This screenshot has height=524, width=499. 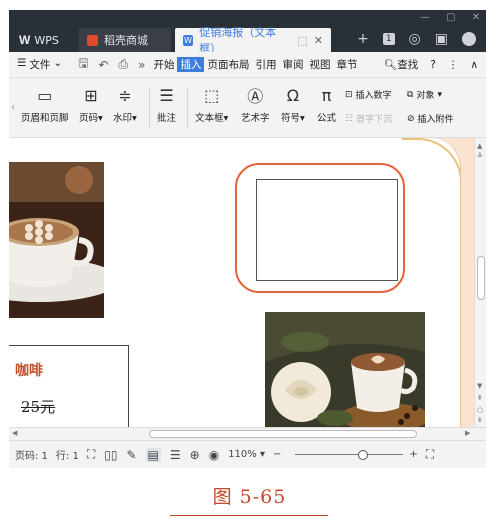 I want to click on zoom-slider-knob, so click(x=363, y=454).